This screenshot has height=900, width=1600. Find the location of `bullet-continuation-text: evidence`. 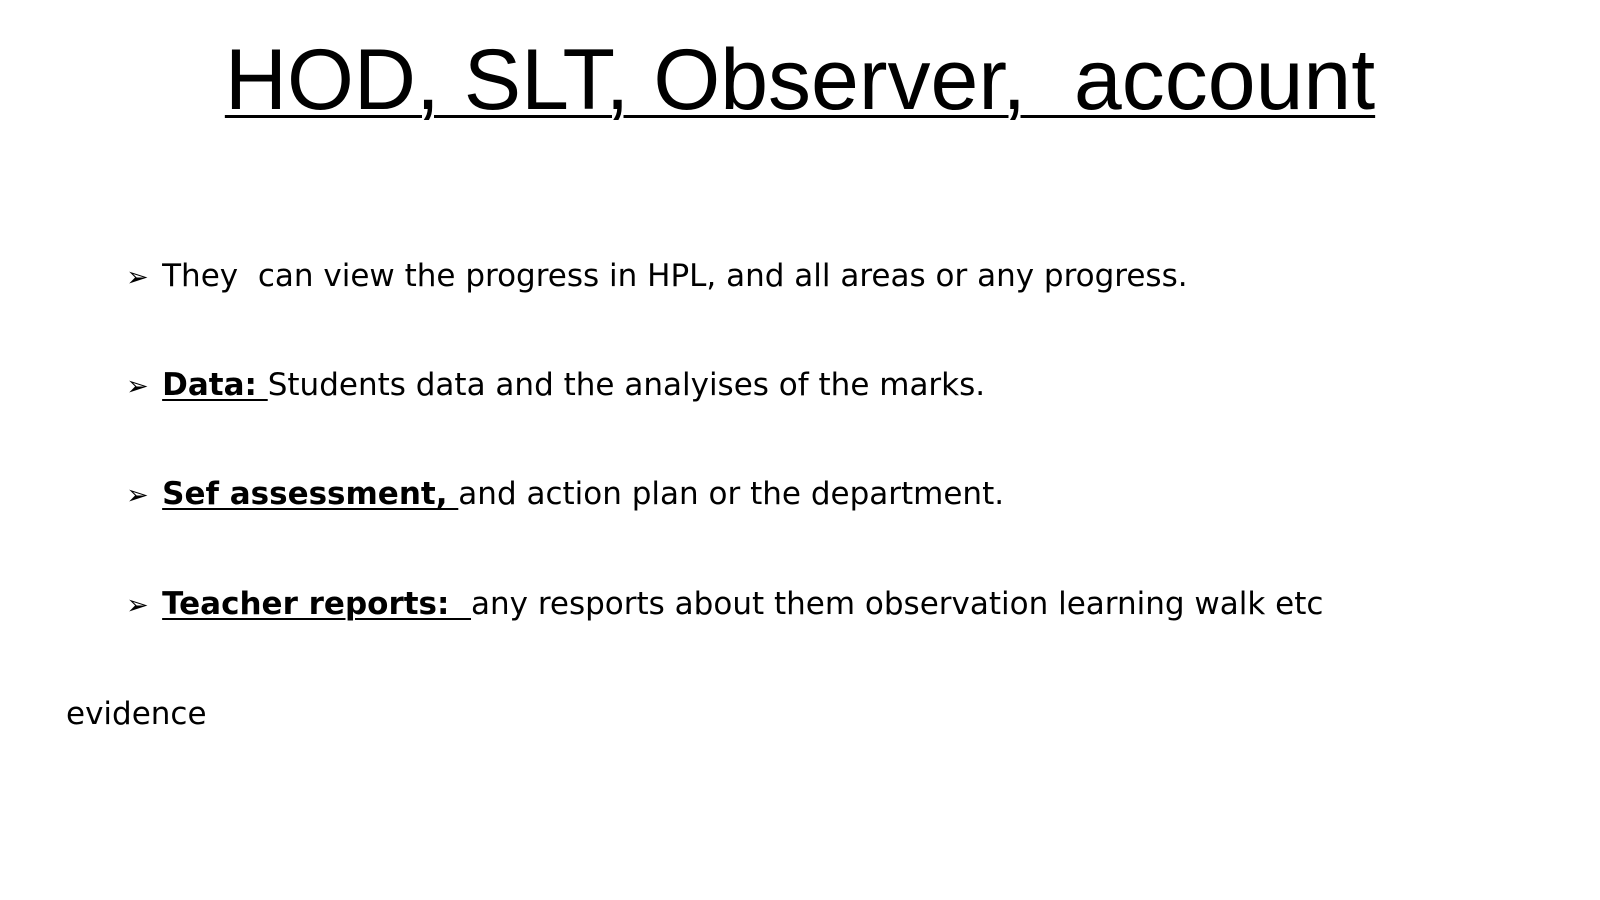

bullet-continuation-text: evidence is located at coordinates (136, 714).